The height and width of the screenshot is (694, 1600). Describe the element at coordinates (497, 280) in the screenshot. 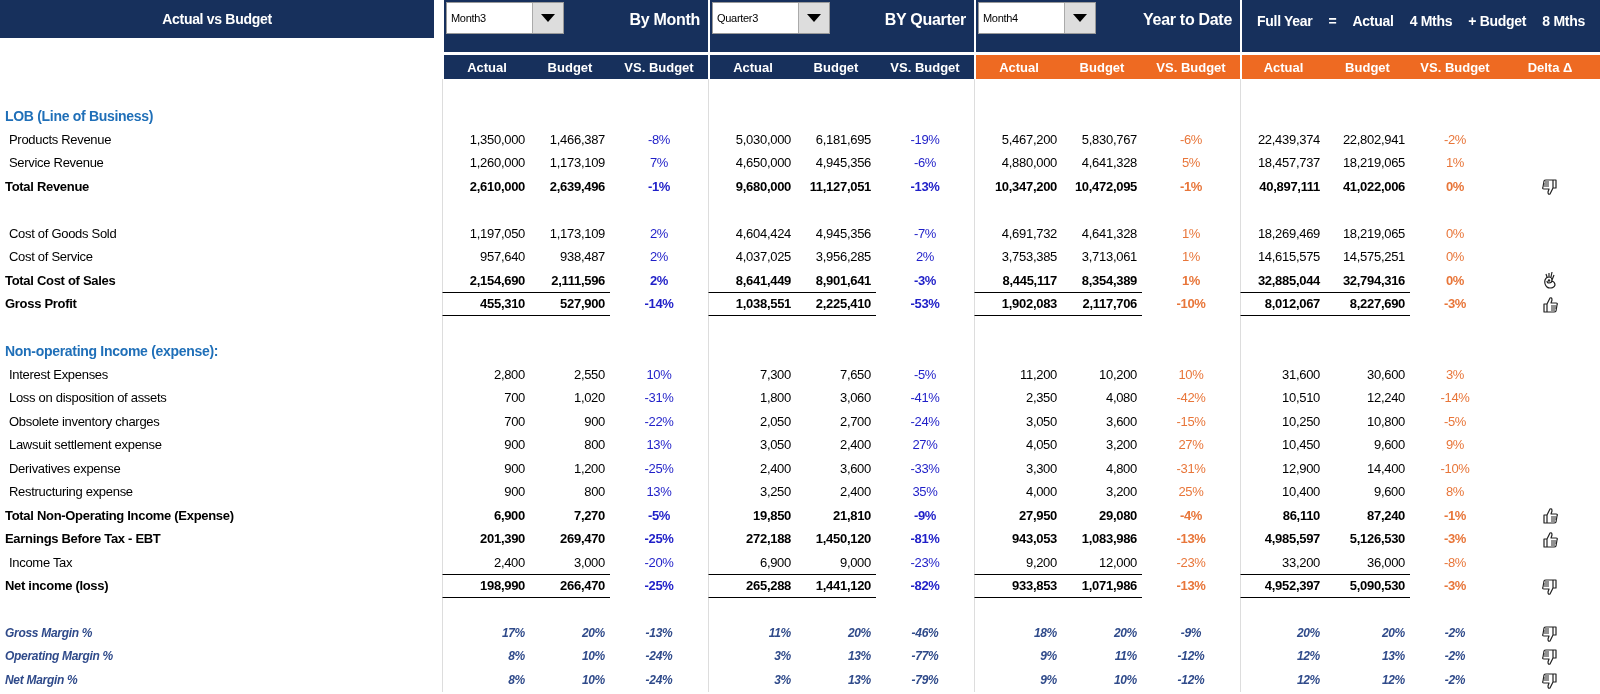

I see `amount-cell: 2,154,690` at that location.